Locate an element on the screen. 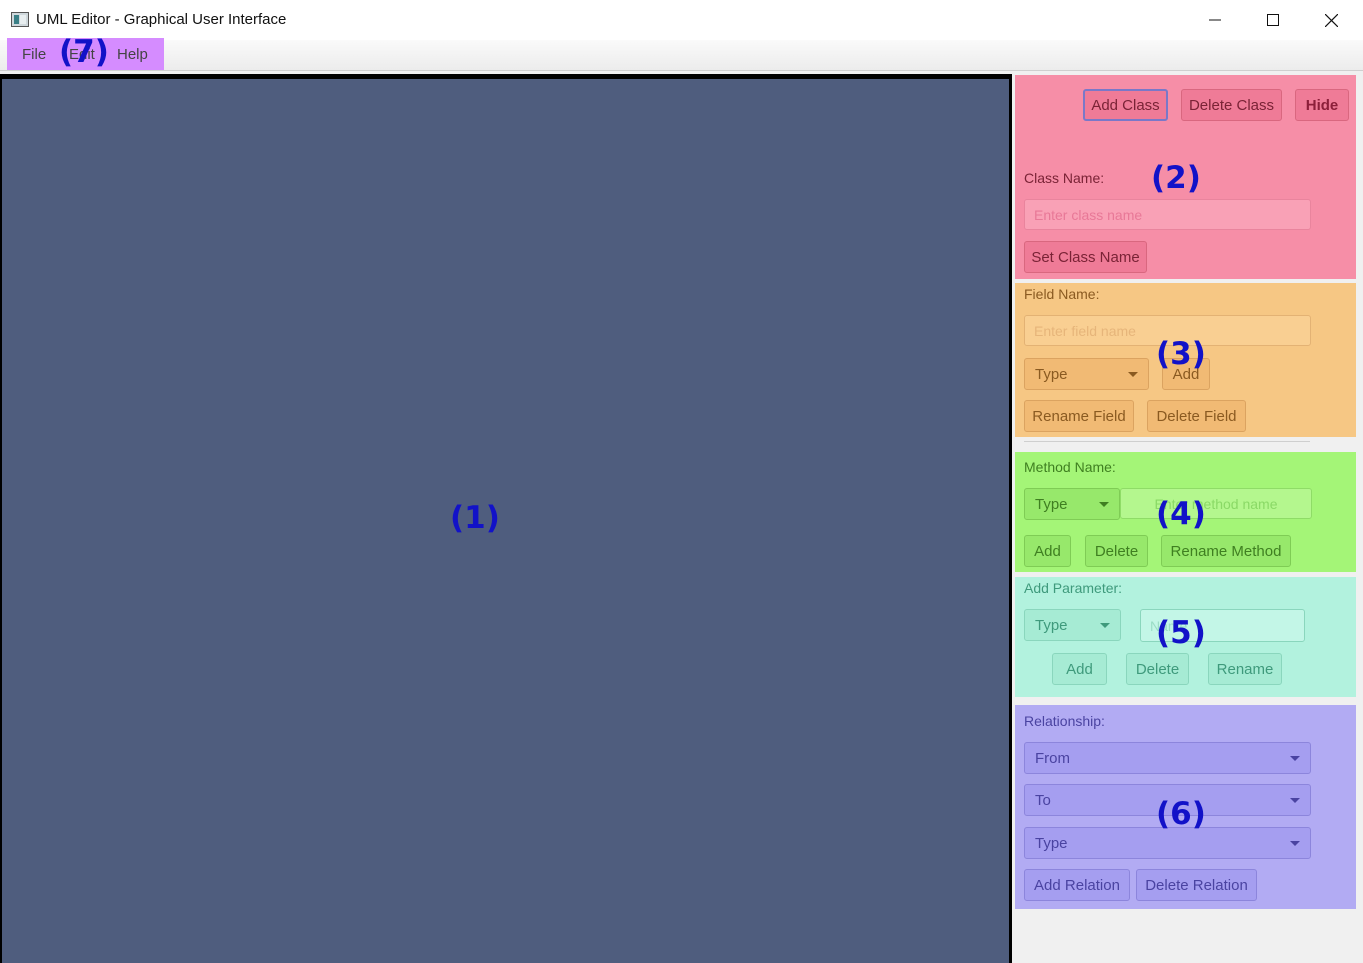  rename-parameter-button: Rename is located at coordinates (1245, 669).